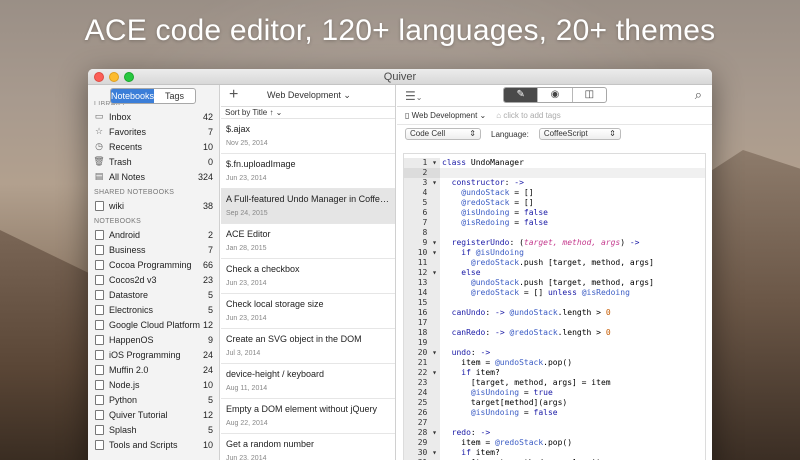 The width and height of the screenshot is (800, 460). What do you see at coordinates (554, 373) in the screenshot?
I see `code-line: 22 ▾ if item?` at bounding box center [554, 373].